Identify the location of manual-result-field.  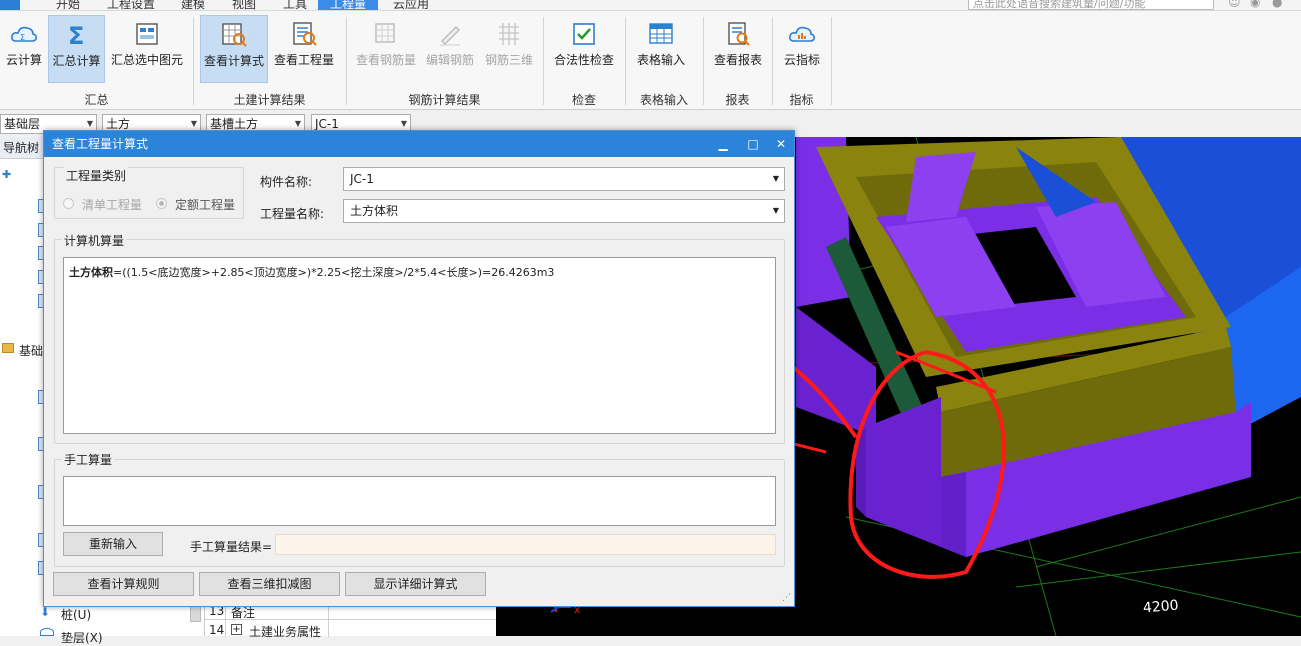
(525, 544).